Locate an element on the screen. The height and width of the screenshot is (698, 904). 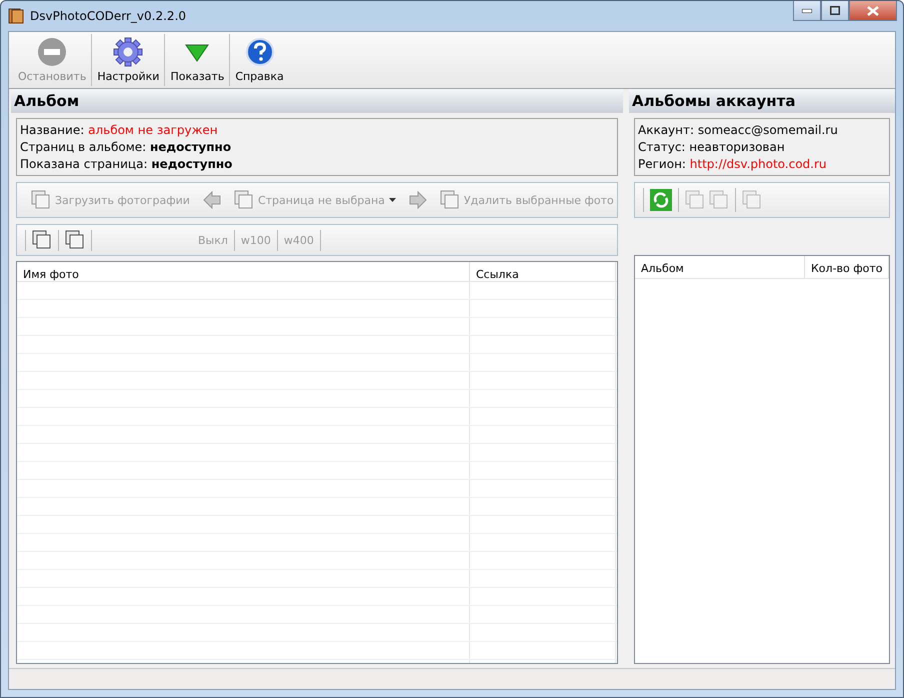
column-header: Ссылка is located at coordinates (543, 271).